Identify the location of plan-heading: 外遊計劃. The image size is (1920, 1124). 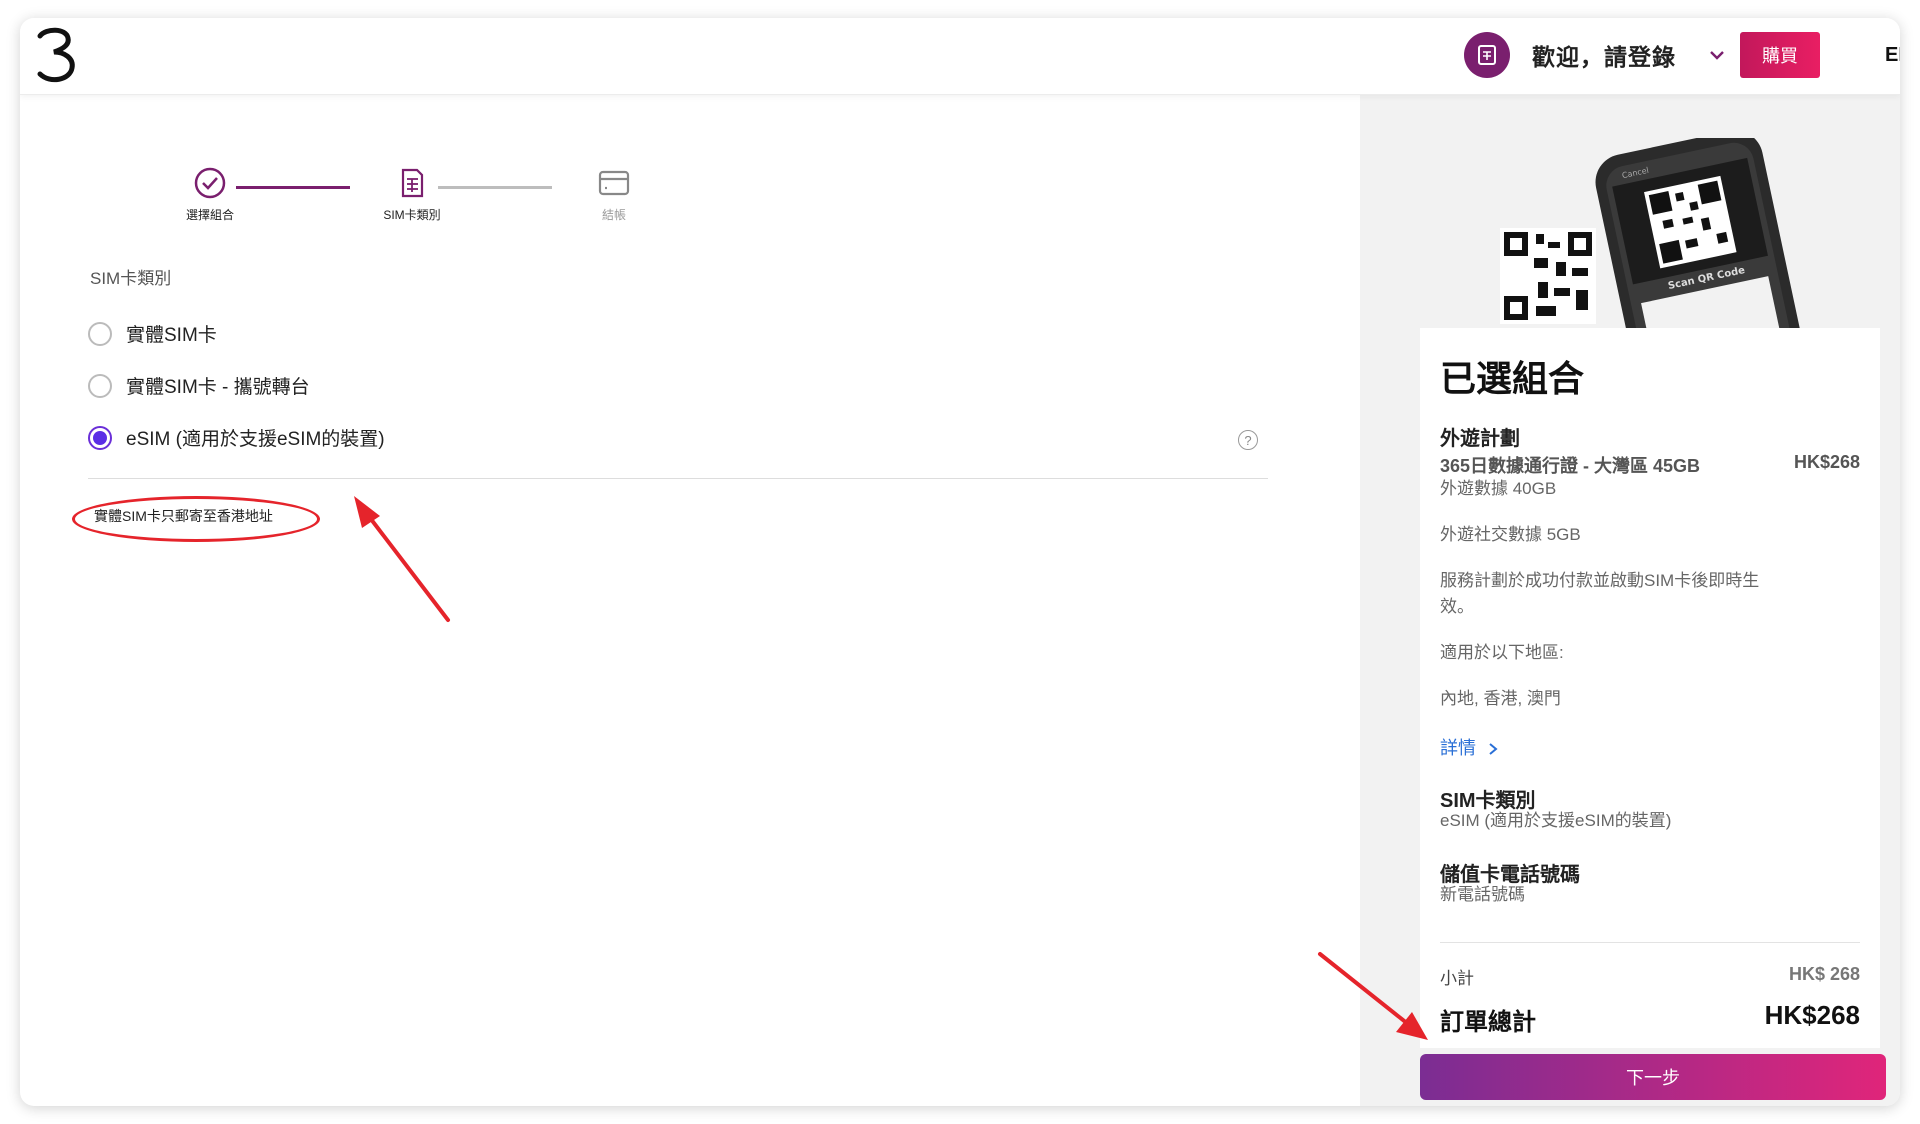
(1480, 439).